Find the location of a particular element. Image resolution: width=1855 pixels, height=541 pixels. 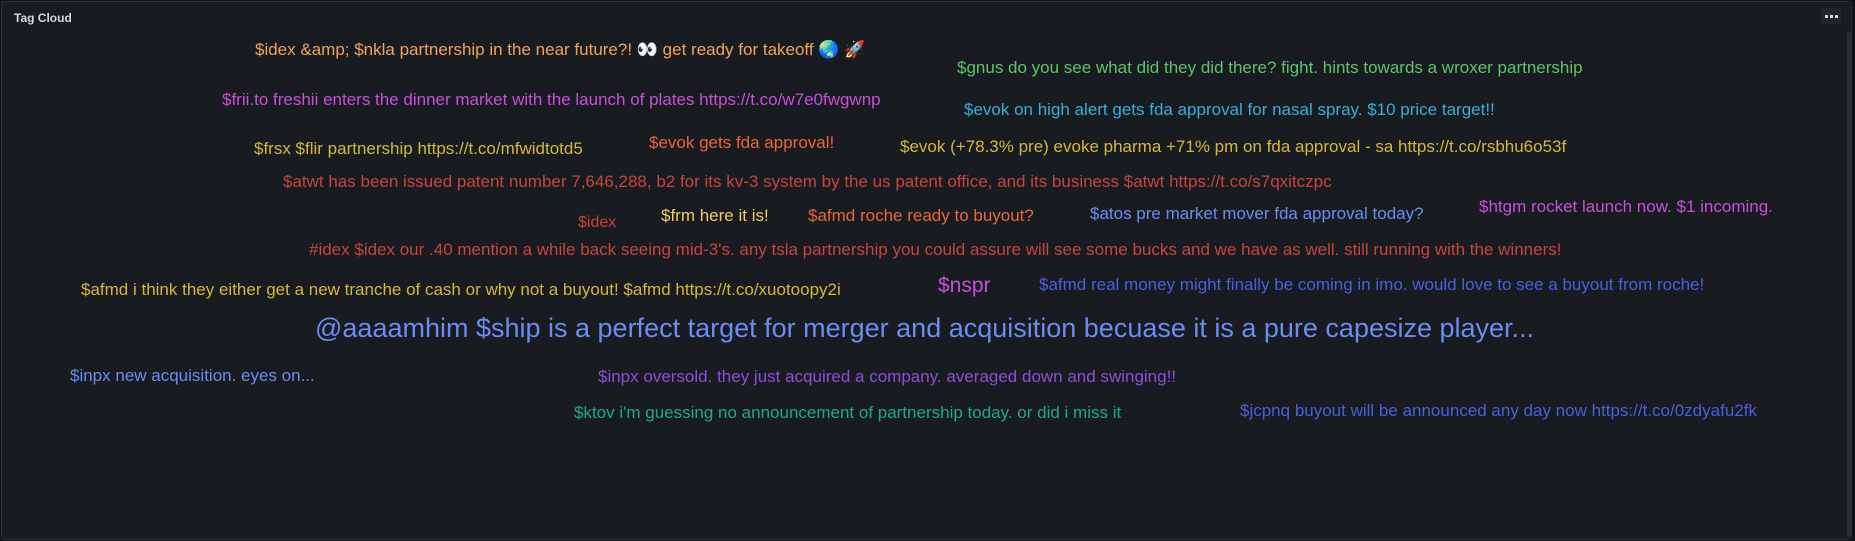

ellipsis-icon is located at coordinates (1826, 16).